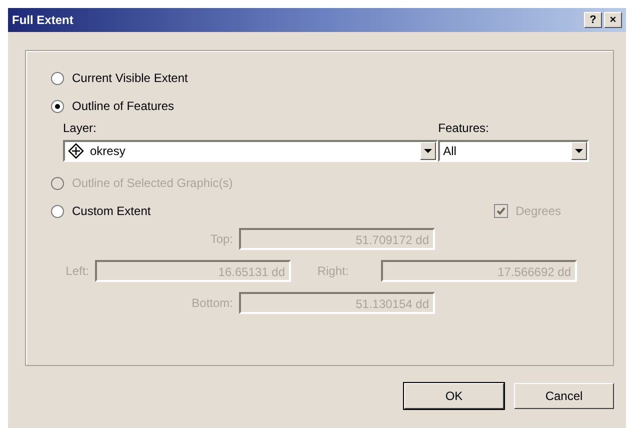 Image resolution: width=634 pixels, height=428 pixels. What do you see at coordinates (501, 211) in the screenshot?
I see `check-icon` at bounding box center [501, 211].